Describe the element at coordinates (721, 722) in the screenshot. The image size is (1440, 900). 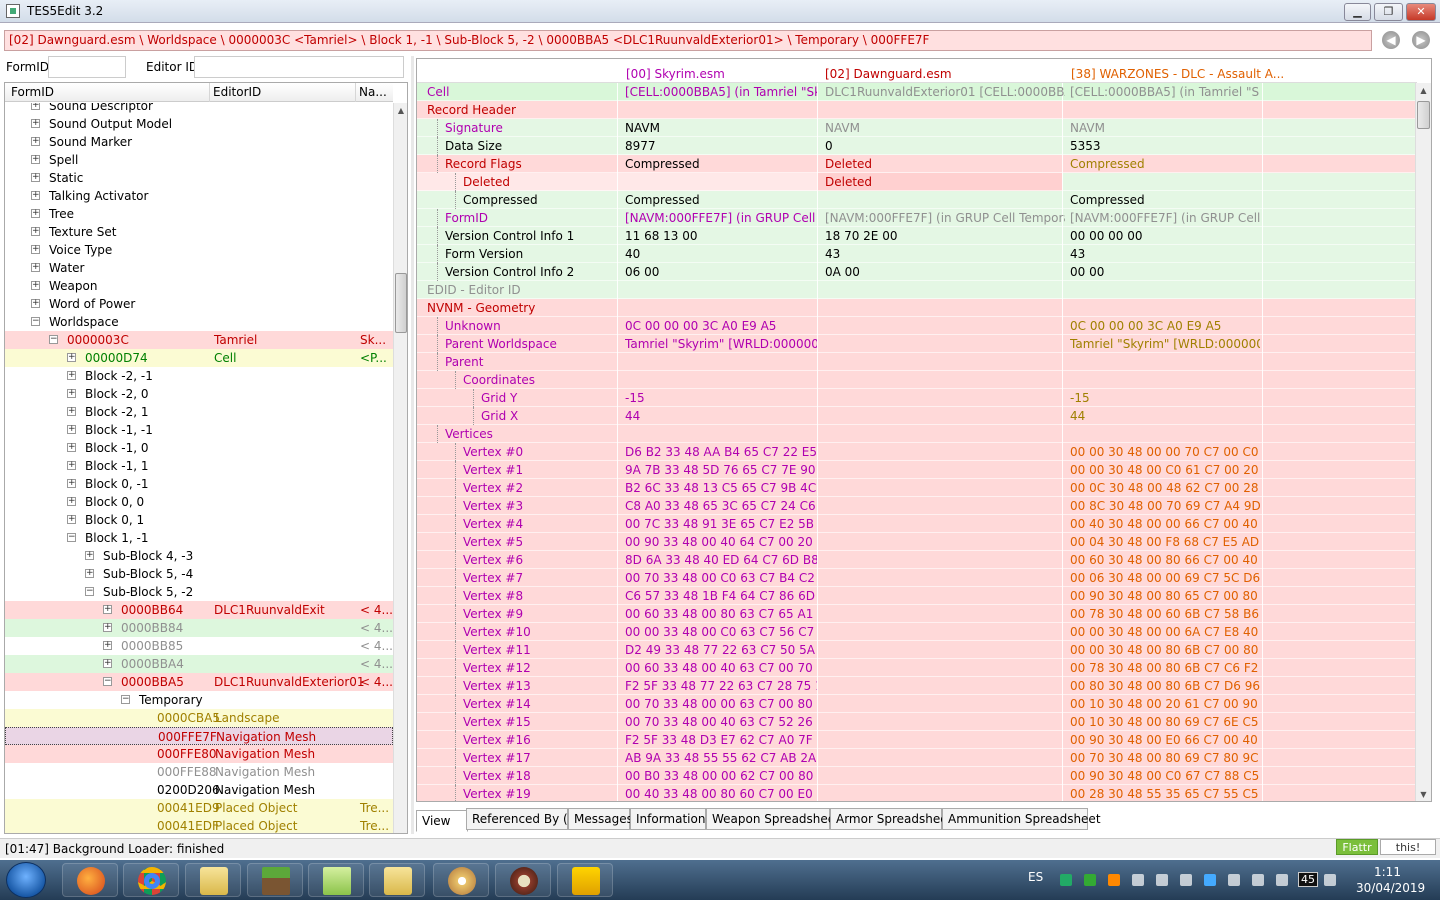
I see `grid-cell: 00 70 33 48 00 40 63 C7 52 26 16 46` at that location.